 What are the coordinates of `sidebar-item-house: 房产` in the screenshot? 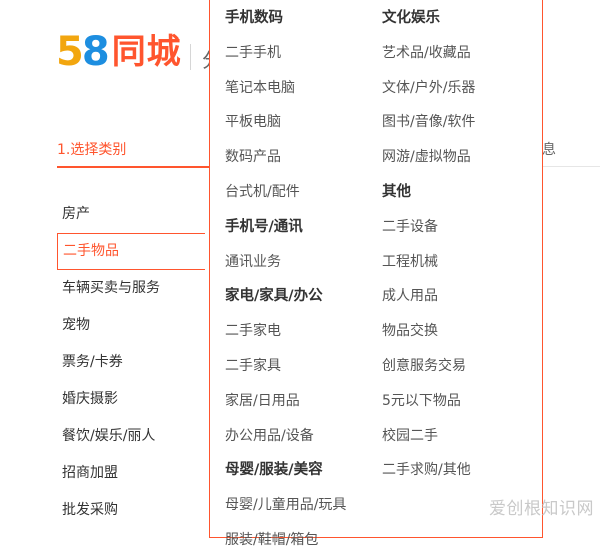 It's located at (131, 214).